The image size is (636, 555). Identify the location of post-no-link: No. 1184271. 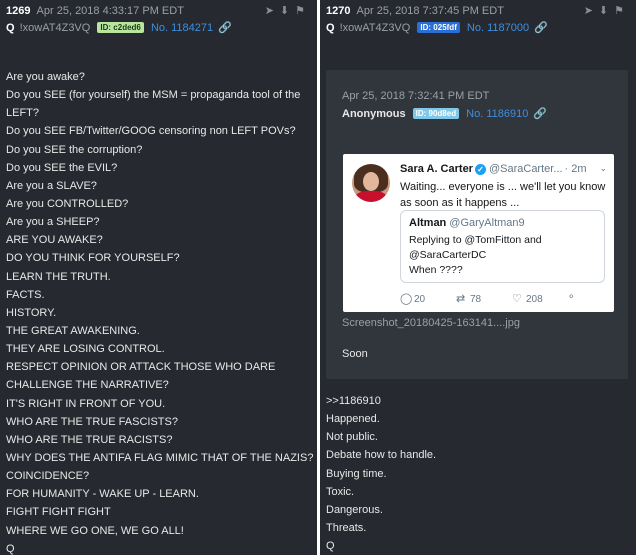
(182, 28).